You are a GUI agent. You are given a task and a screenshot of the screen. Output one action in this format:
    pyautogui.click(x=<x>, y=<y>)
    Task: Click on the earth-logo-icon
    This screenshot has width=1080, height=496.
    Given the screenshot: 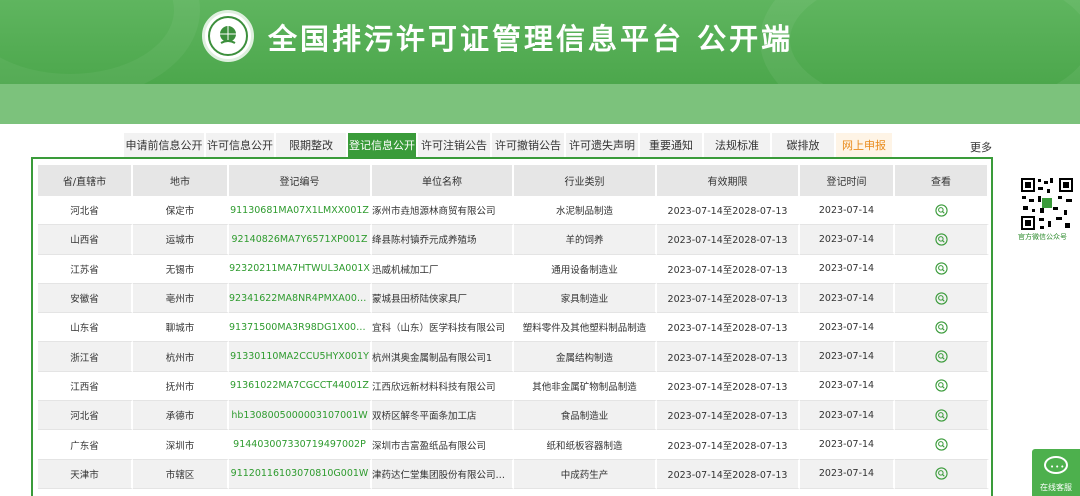 What is the action you would take?
    pyautogui.click(x=228, y=35)
    